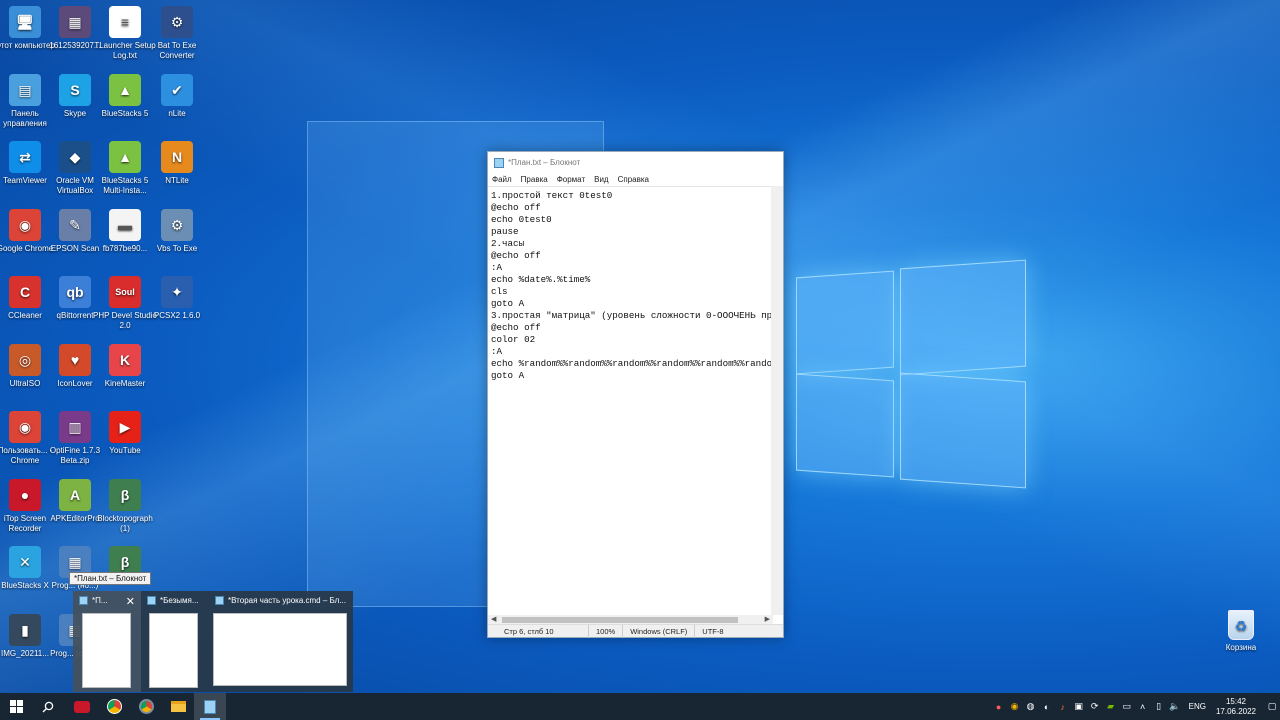 Image resolution: width=1280 pixels, height=720 pixels. Describe the element at coordinates (1127, 707) in the screenshot. I see `tray-display-icon: ▭` at that location.